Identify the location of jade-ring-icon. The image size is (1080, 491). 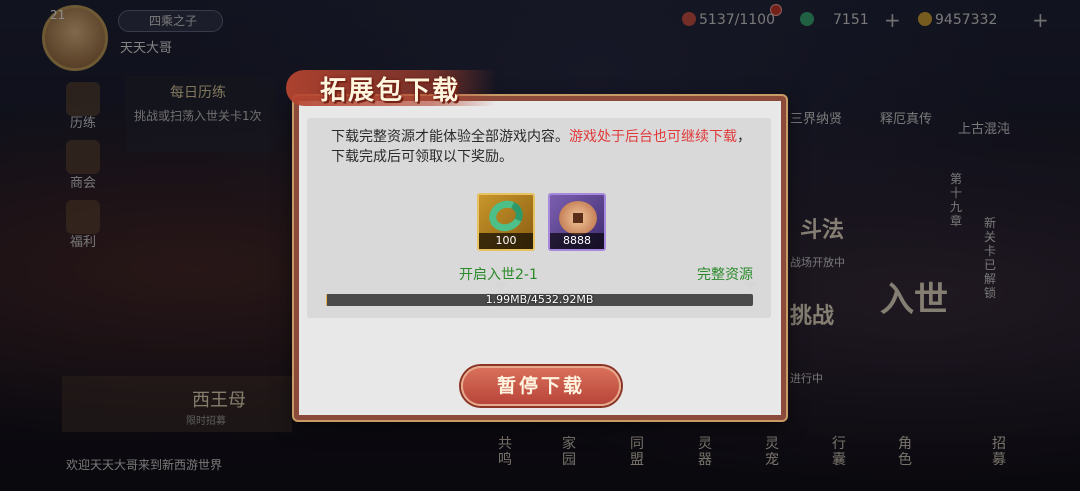
(506, 216).